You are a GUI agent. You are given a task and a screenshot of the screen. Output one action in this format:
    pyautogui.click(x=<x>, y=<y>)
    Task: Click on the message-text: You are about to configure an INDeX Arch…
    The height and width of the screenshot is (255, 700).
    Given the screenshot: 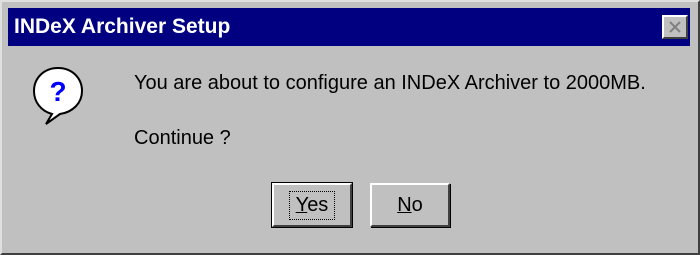 What is the action you would take?
    pyautogui.click(x=390, y=83)
    